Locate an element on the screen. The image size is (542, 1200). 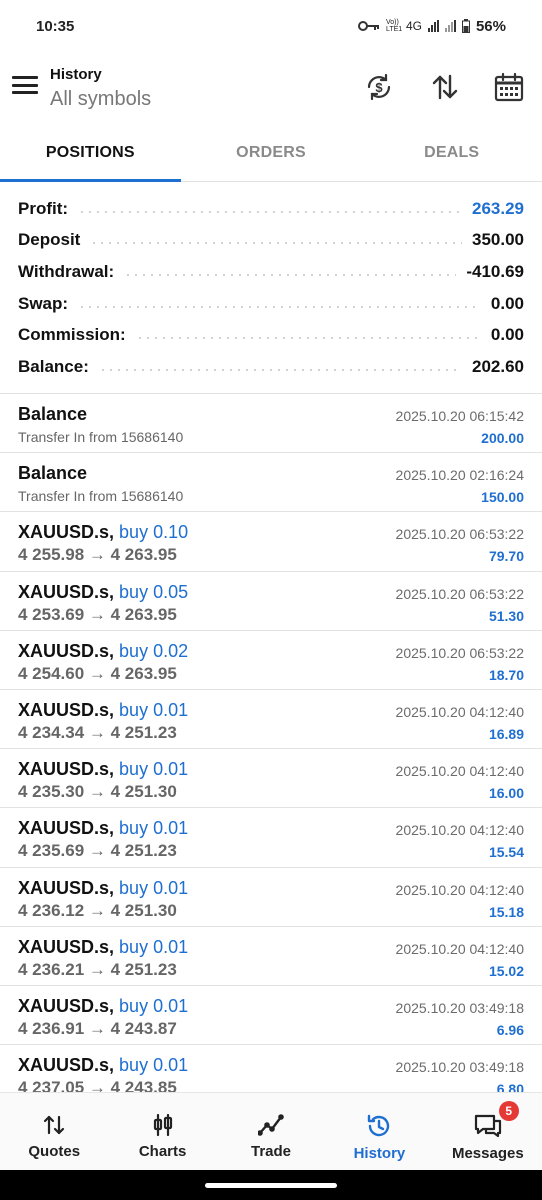
currency-exchange-icon: $ is located at coordinates (379, 87).